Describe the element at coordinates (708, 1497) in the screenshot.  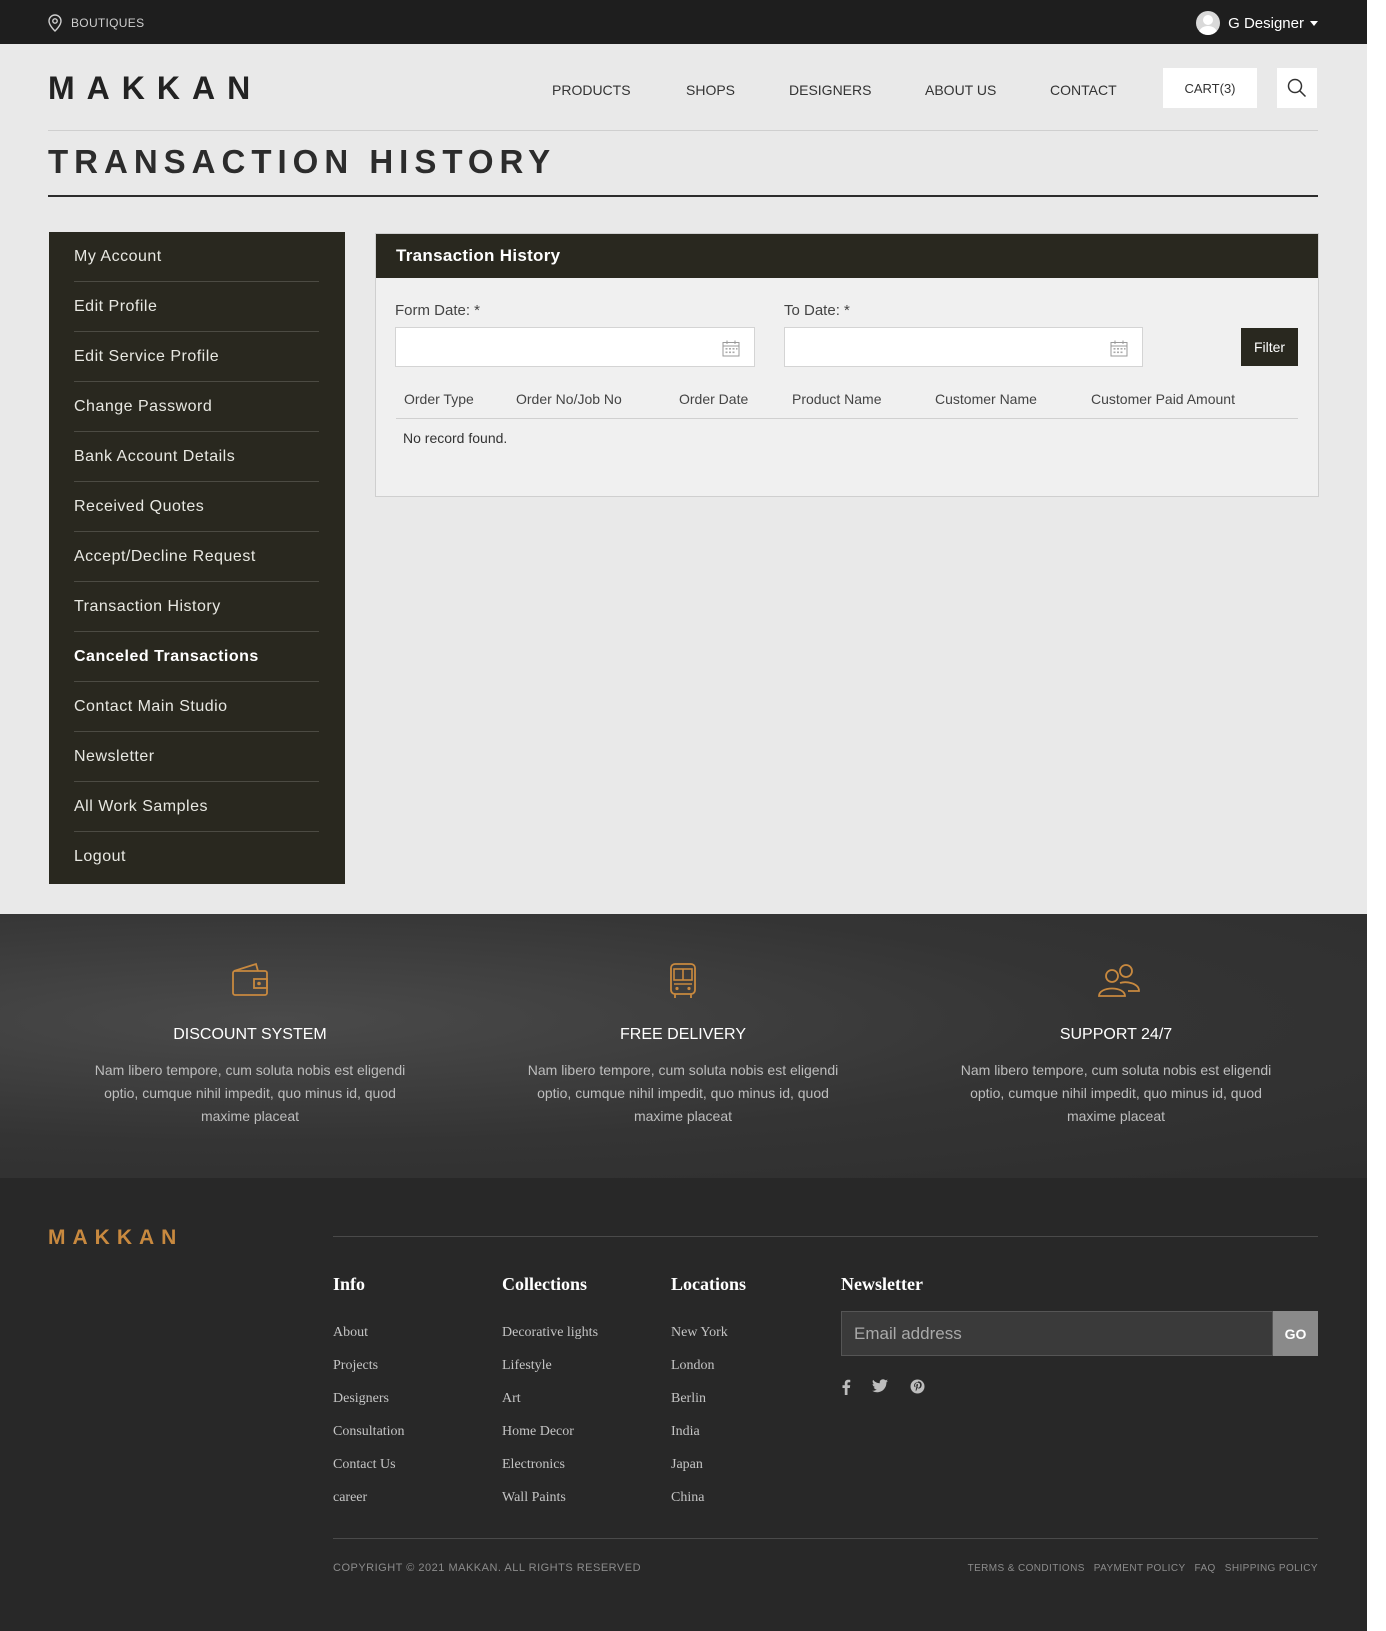
I see `footer-link-china: China` at that location.